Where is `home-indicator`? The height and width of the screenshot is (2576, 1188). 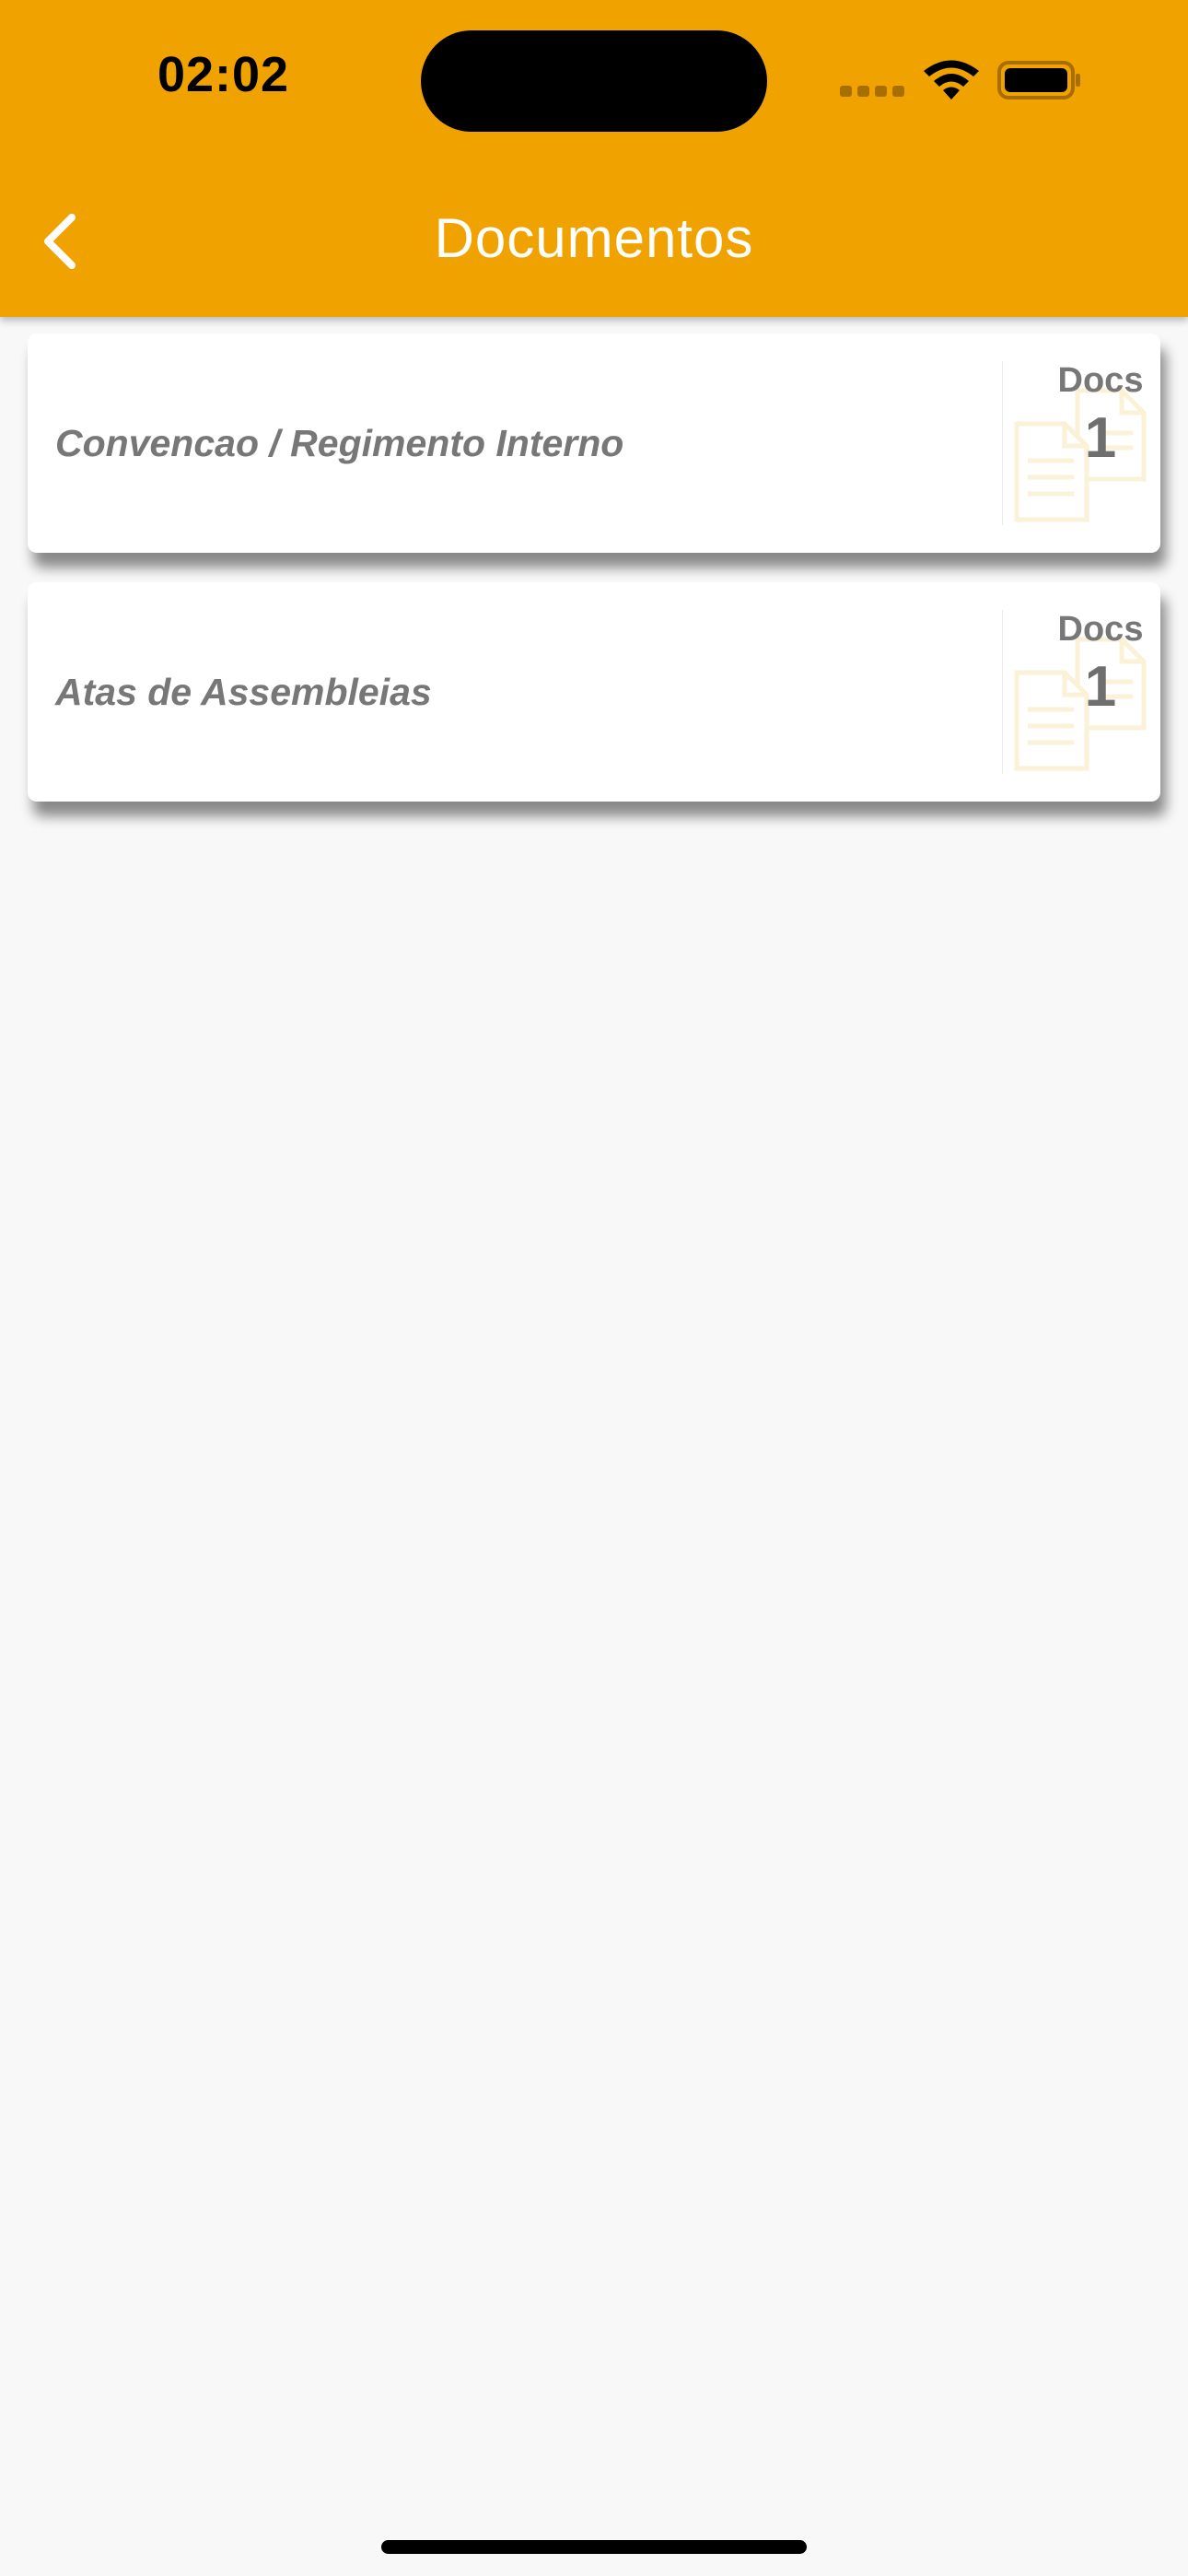 home-indicator is located at coordinates (594, 2547).